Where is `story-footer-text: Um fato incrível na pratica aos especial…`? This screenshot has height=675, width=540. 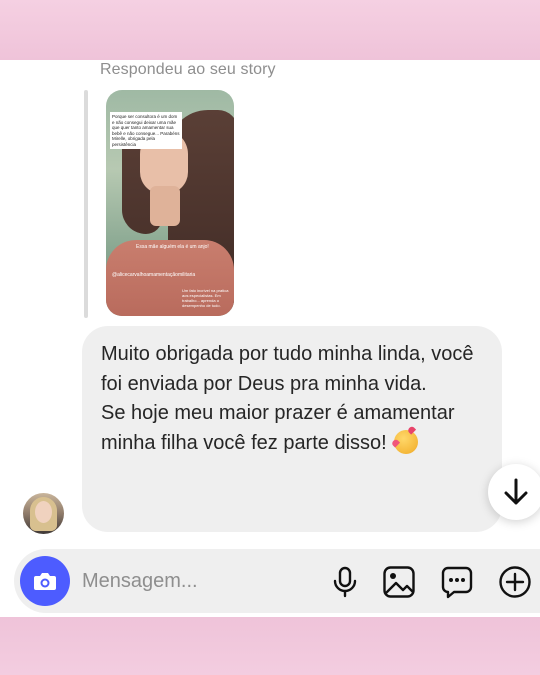
story-footer-text: Um fato incrível na pratica aos especial… is located at coordinates (205, 298).